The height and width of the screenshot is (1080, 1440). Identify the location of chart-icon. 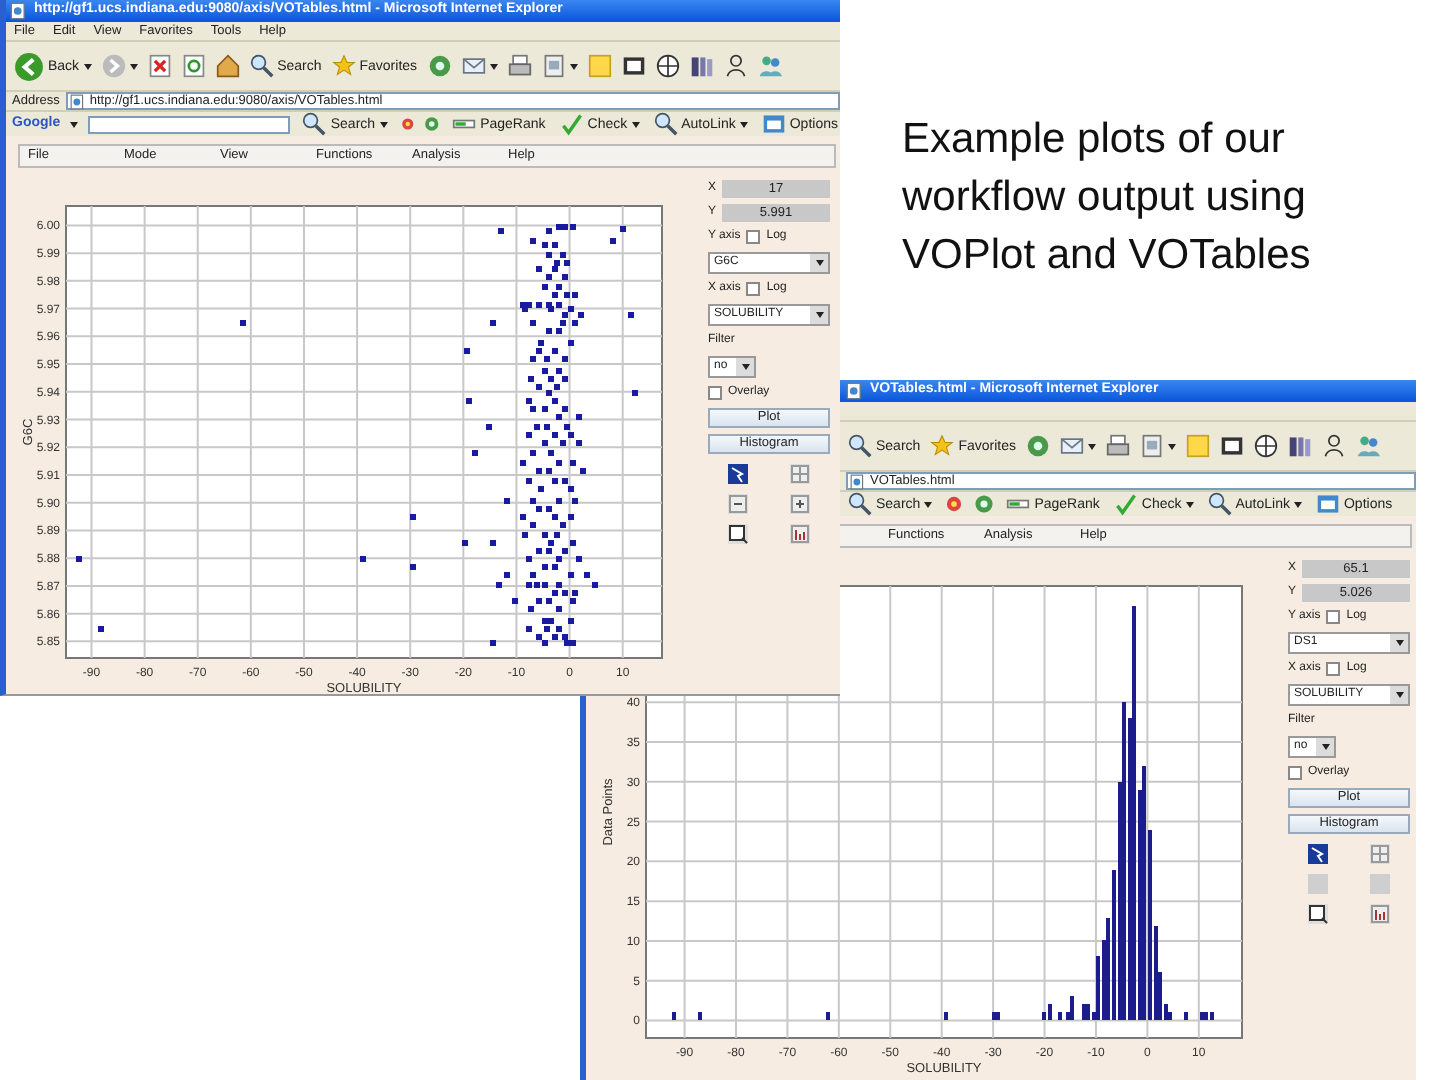
(1379, 914).